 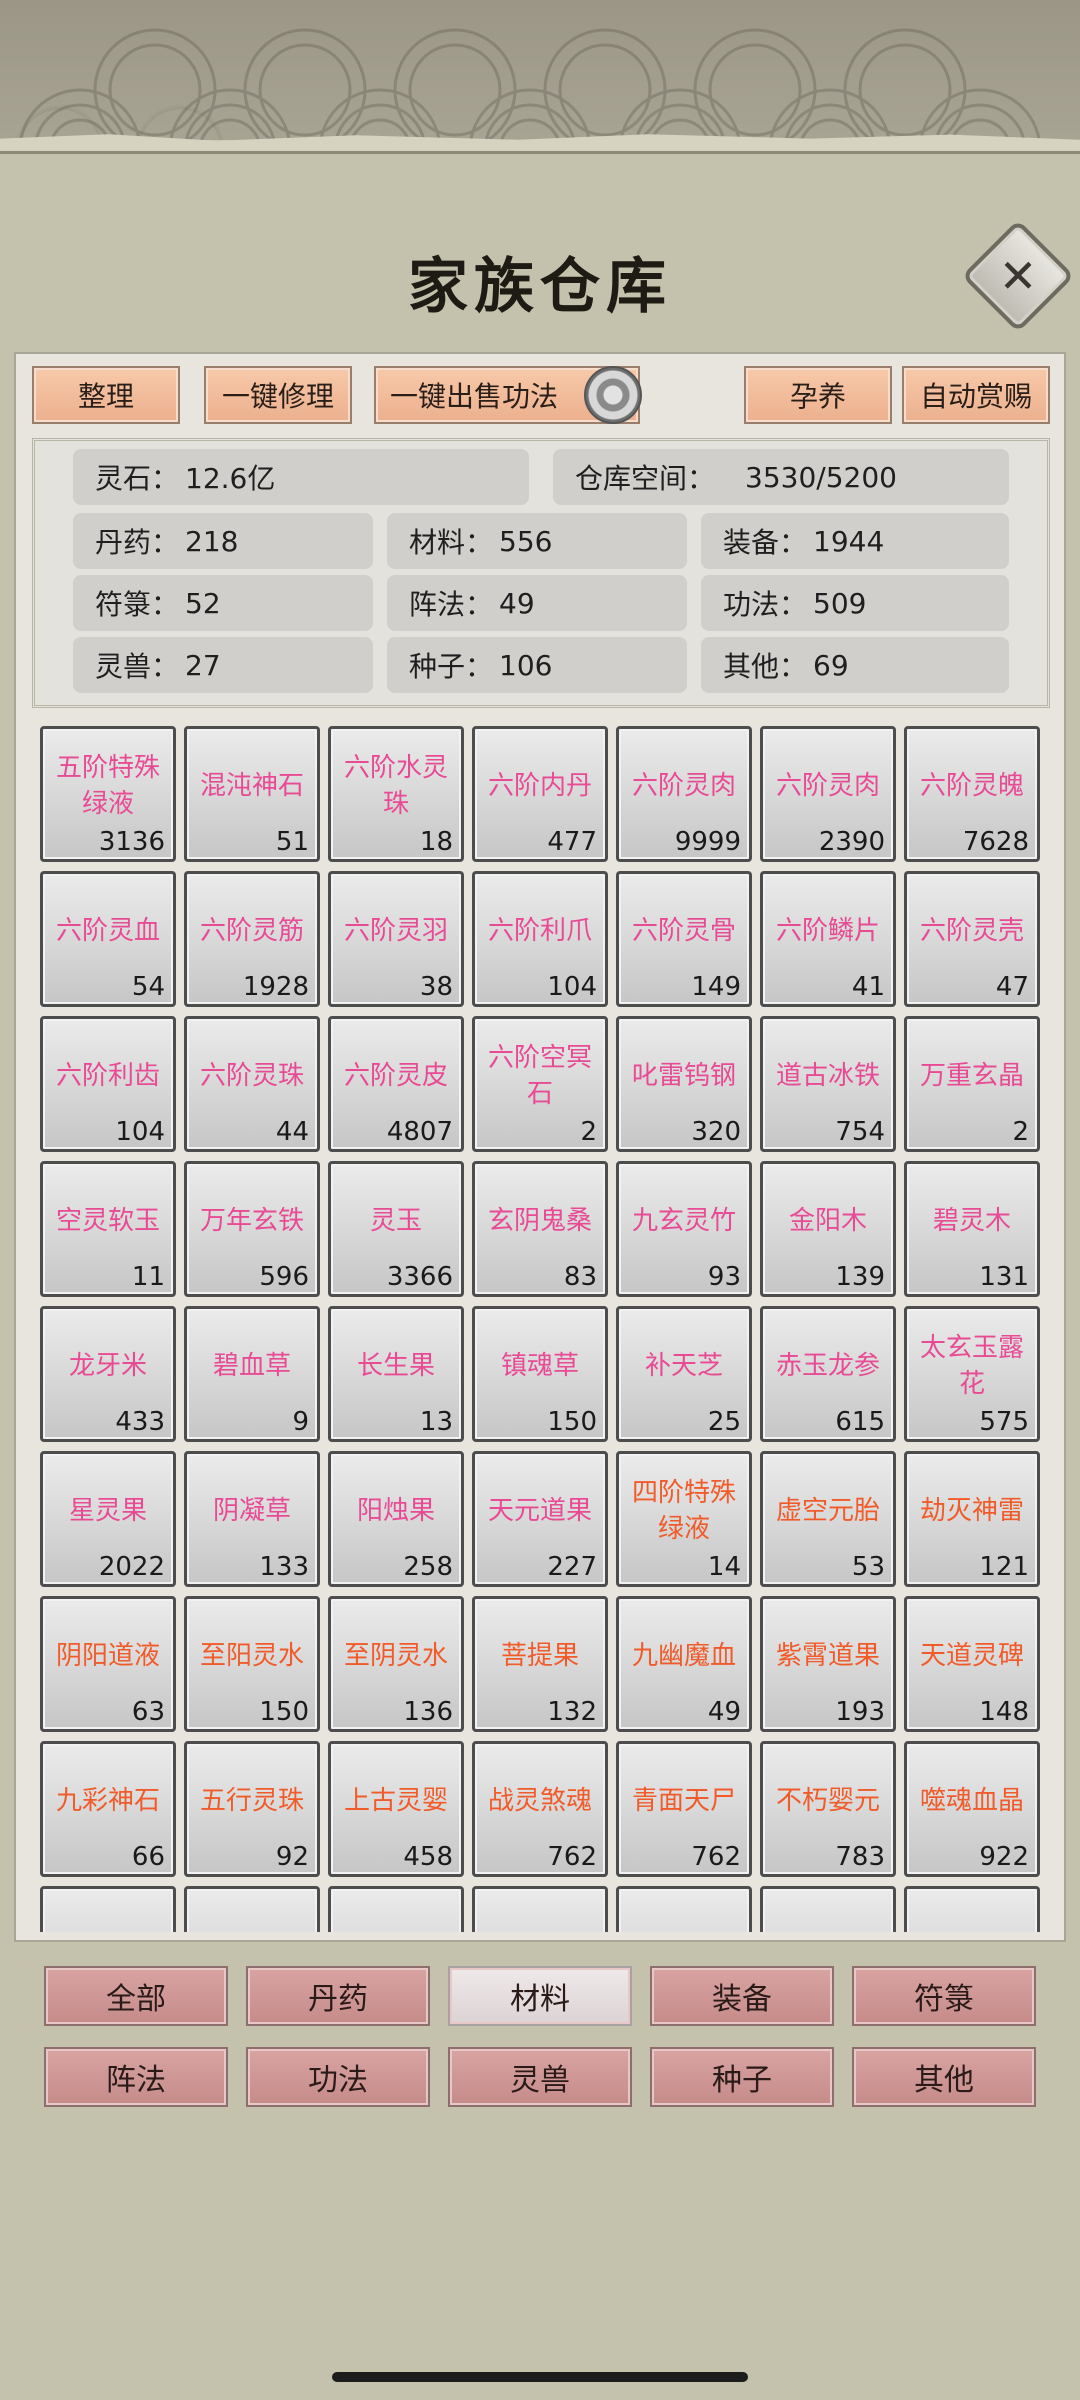 What do you see at coordinates (539, 1366) in the screenshot?
I see `item-name: 镇魂草` at bounding box center [539, 1366].